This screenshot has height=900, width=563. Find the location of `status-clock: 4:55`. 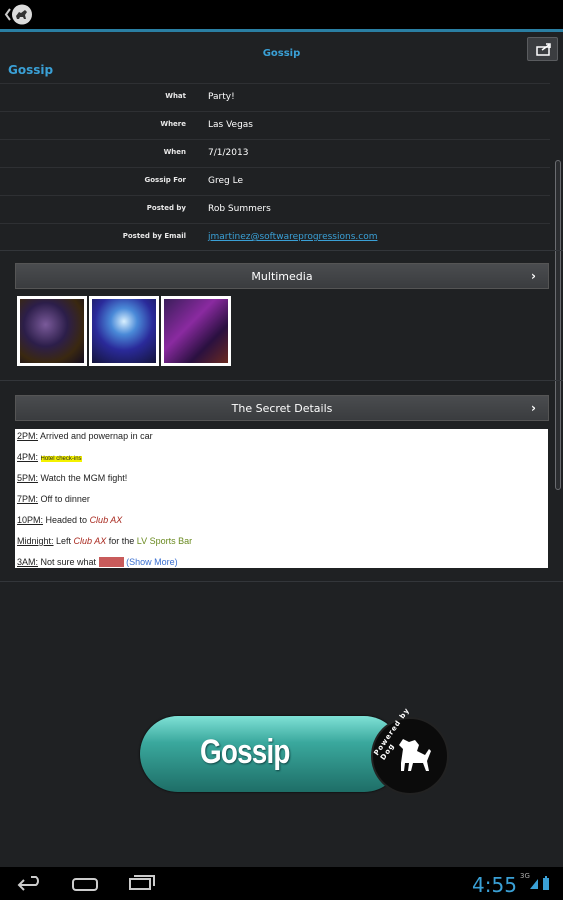

status-clock: 4:55 is located at coordinates (494, 885).